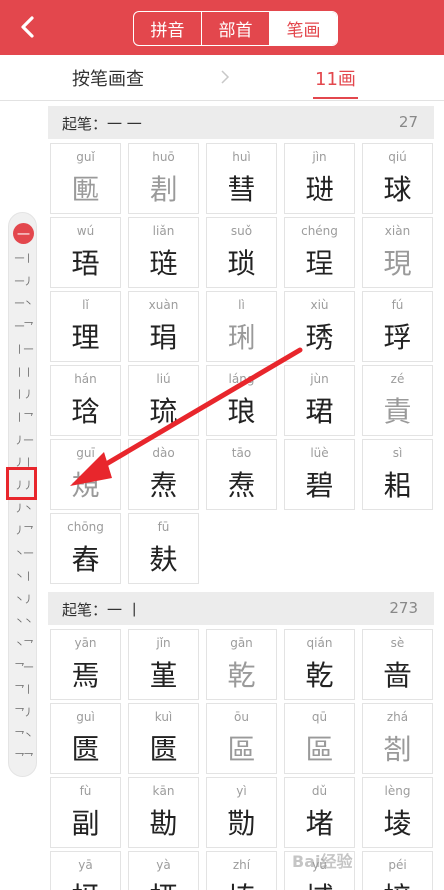  What do you see at coordinates (23, 374) in the screenshot?
I see `rail-item: 丨丨` at bounding box center [23, 374].